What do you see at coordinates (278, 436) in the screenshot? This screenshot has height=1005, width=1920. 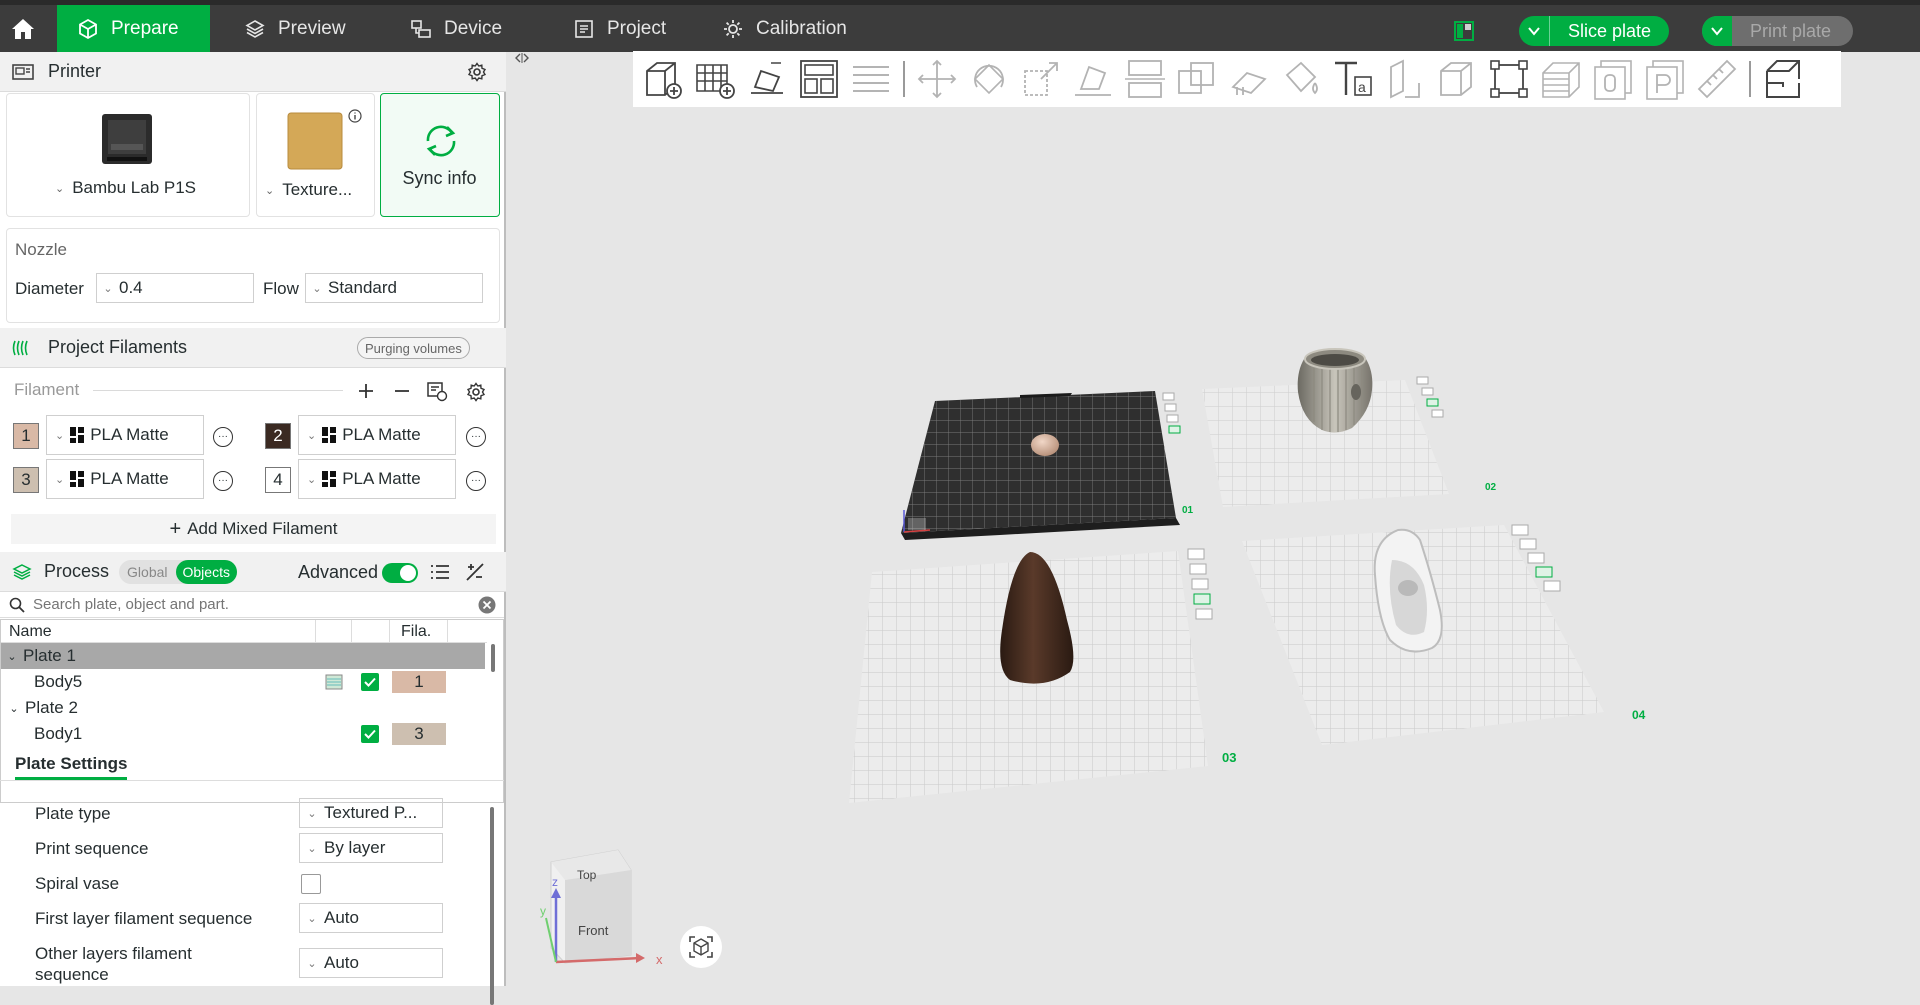 I see `filament-2-chip: 2` at bounding box center [278, 436].